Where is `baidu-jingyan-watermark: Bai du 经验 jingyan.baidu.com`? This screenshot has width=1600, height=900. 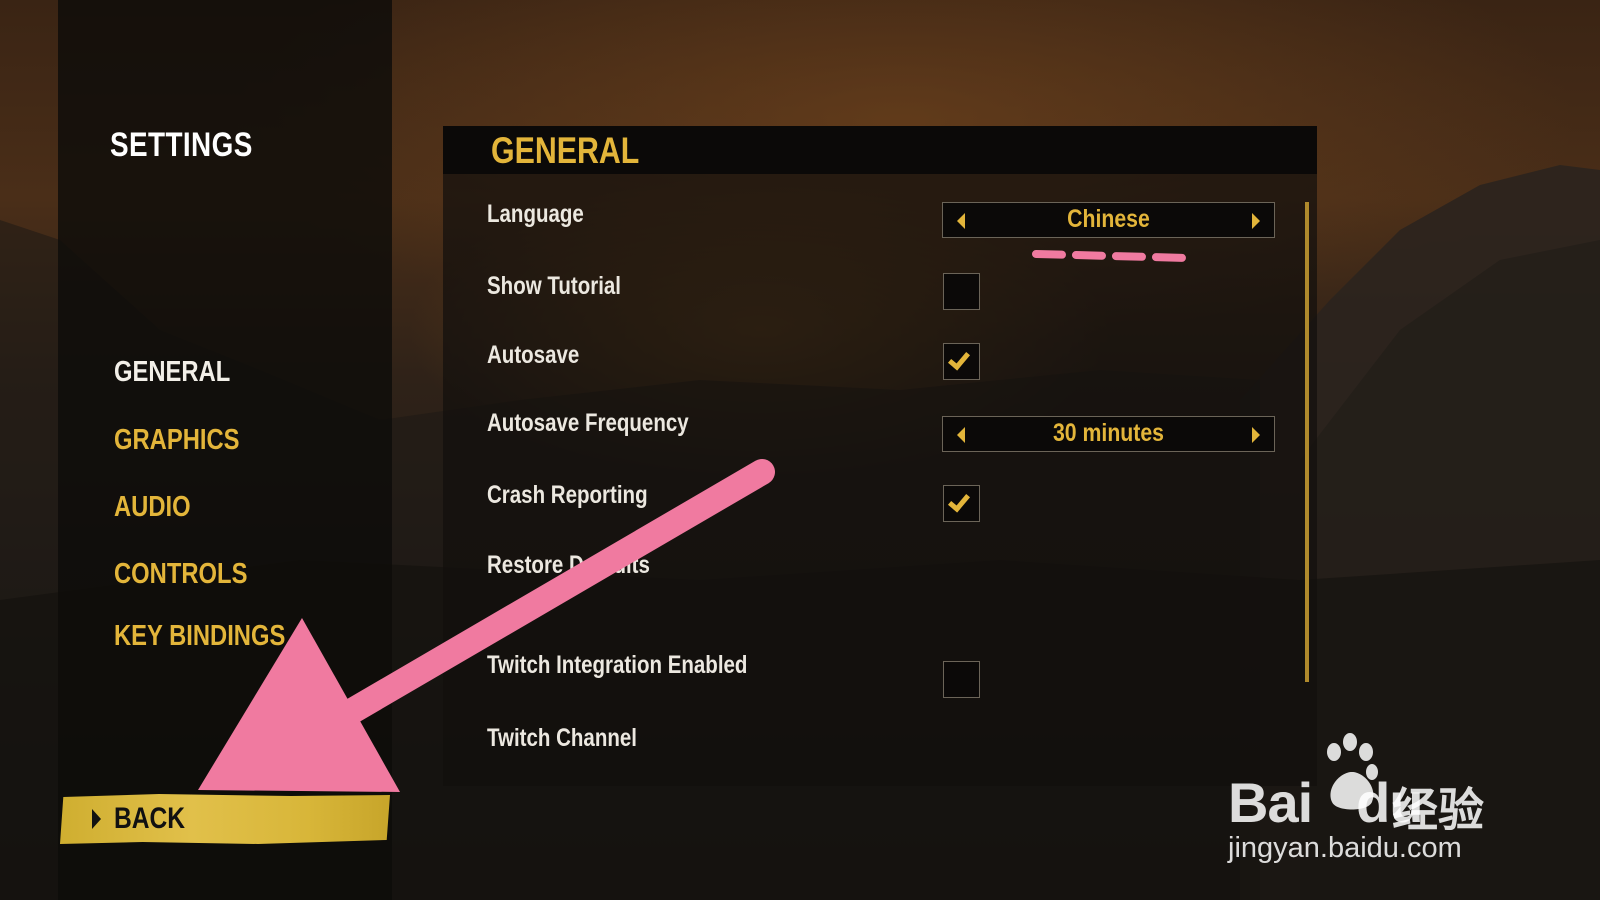
baidu-jingyan-watermark: Bai du 经验 jingyan.baidu.com is located at coordinates (1378, 802).